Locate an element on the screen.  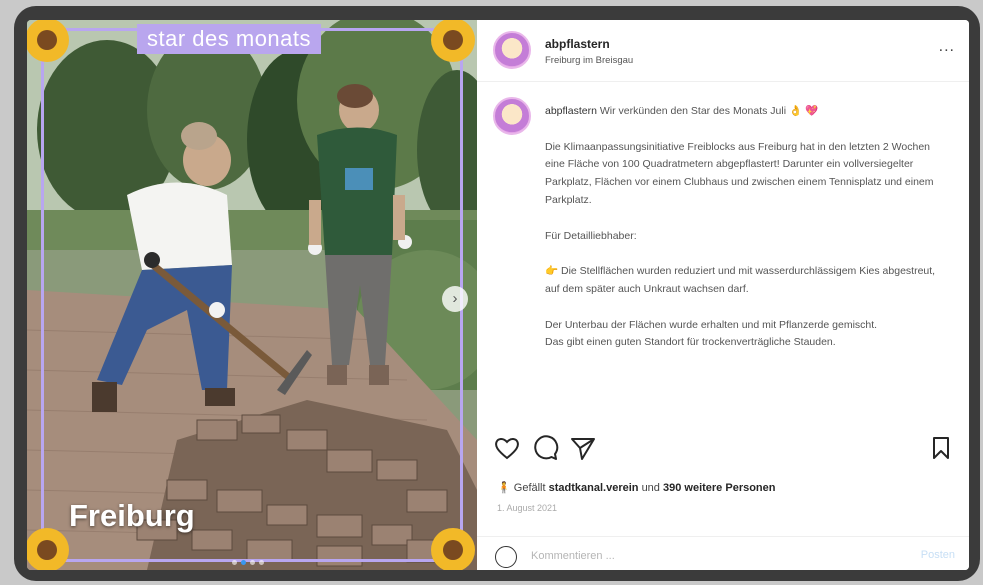
caption-username: abpflastern is located at coordinates (571, 111).